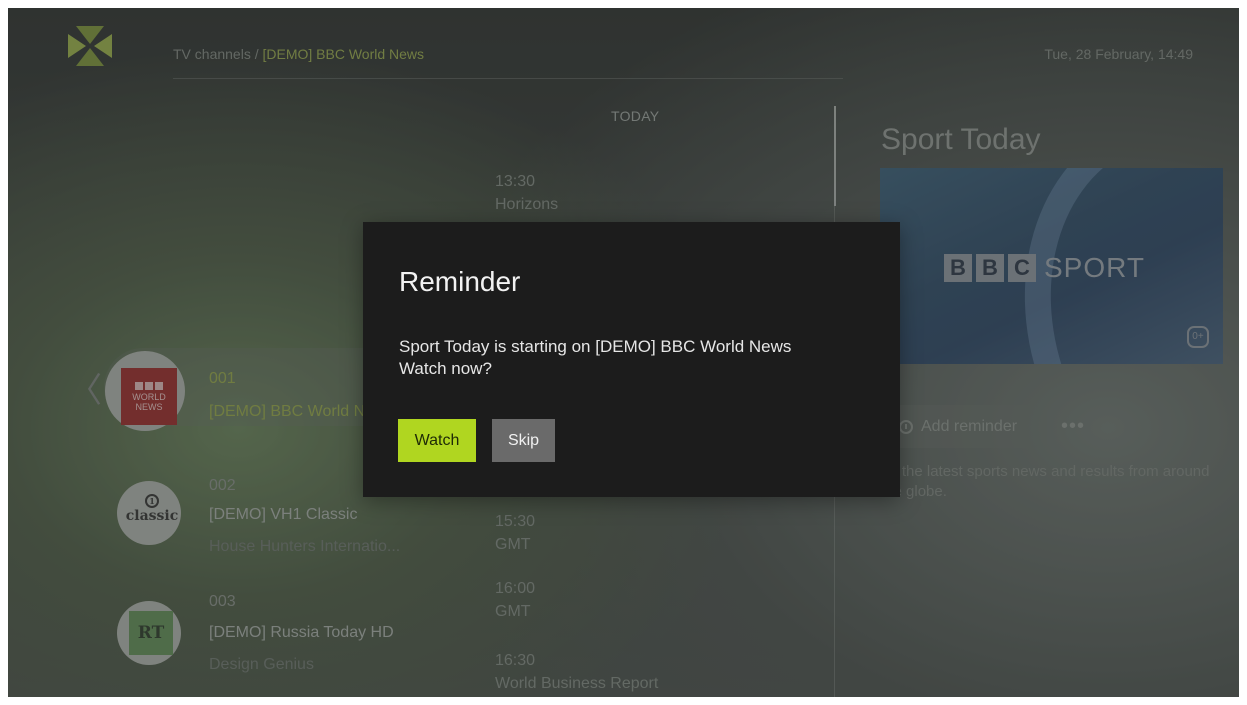 The width and height of the screenshot is (1247, 705). Describe the element at coordinates (460, 281) in the screenshot. I see `dialog-title: Reminder` at that location.